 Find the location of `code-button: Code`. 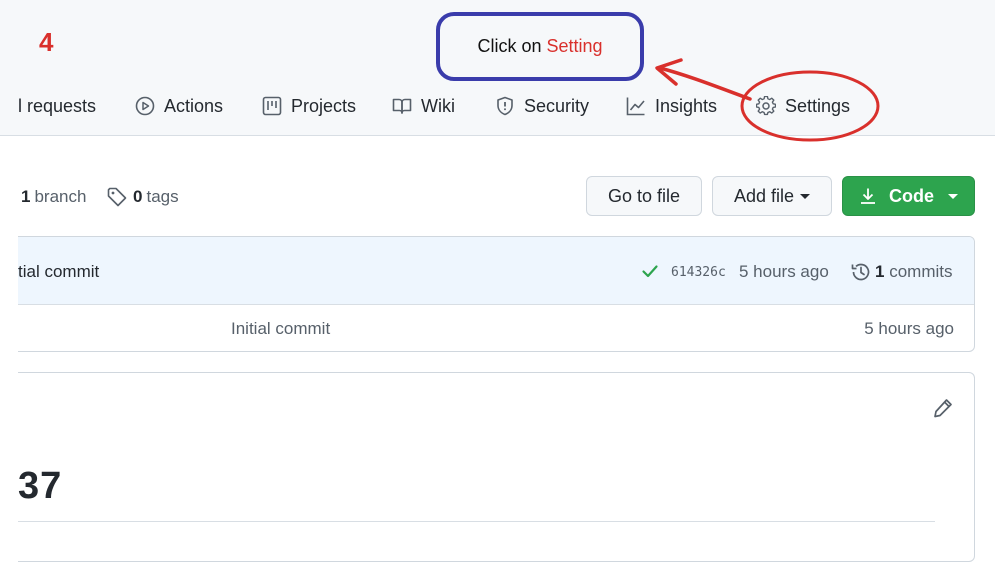

code-button: Code is located at coordinates (908, 196).